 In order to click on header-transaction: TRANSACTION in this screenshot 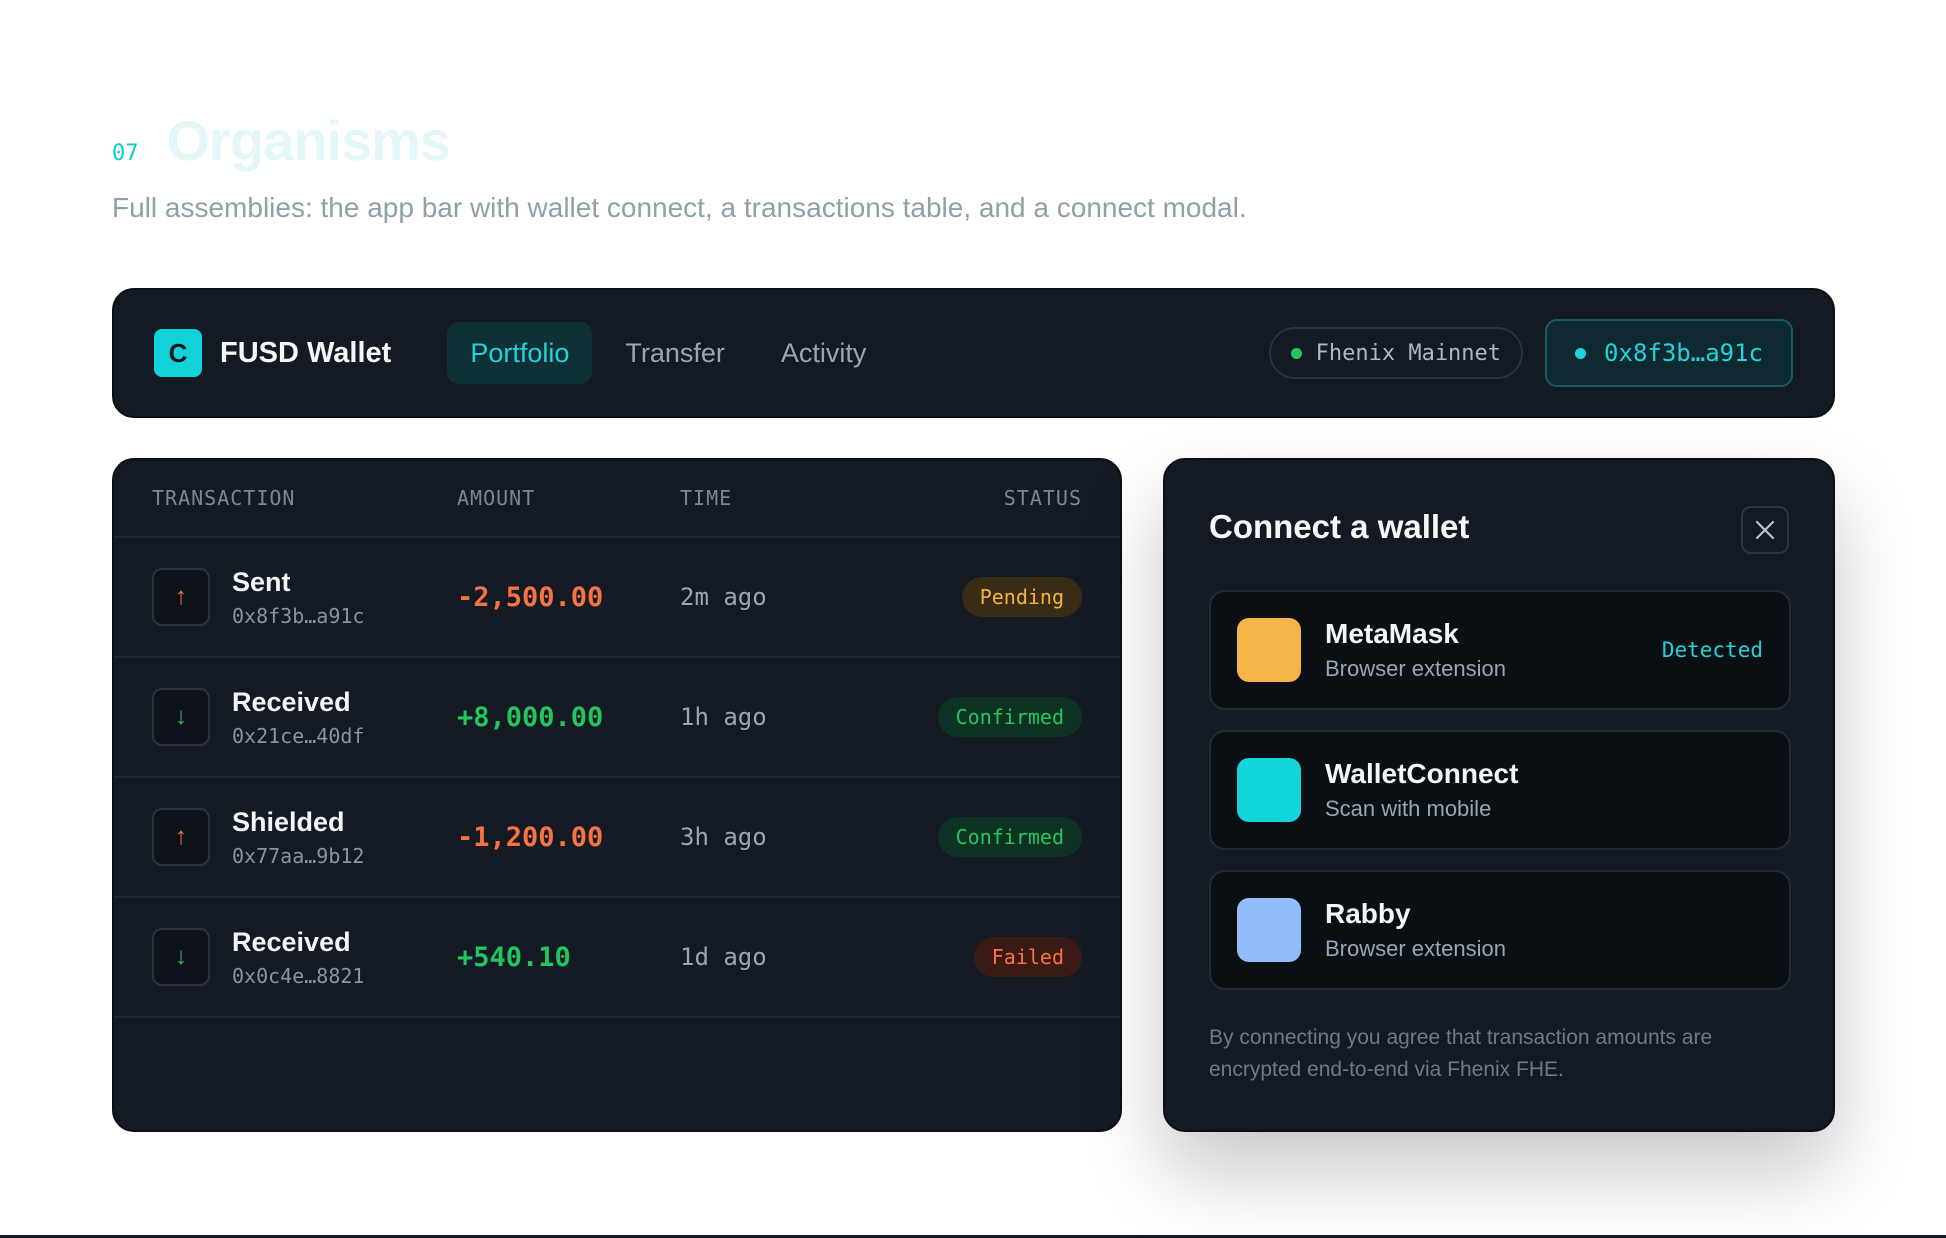, I will do `click(224, 498)`.